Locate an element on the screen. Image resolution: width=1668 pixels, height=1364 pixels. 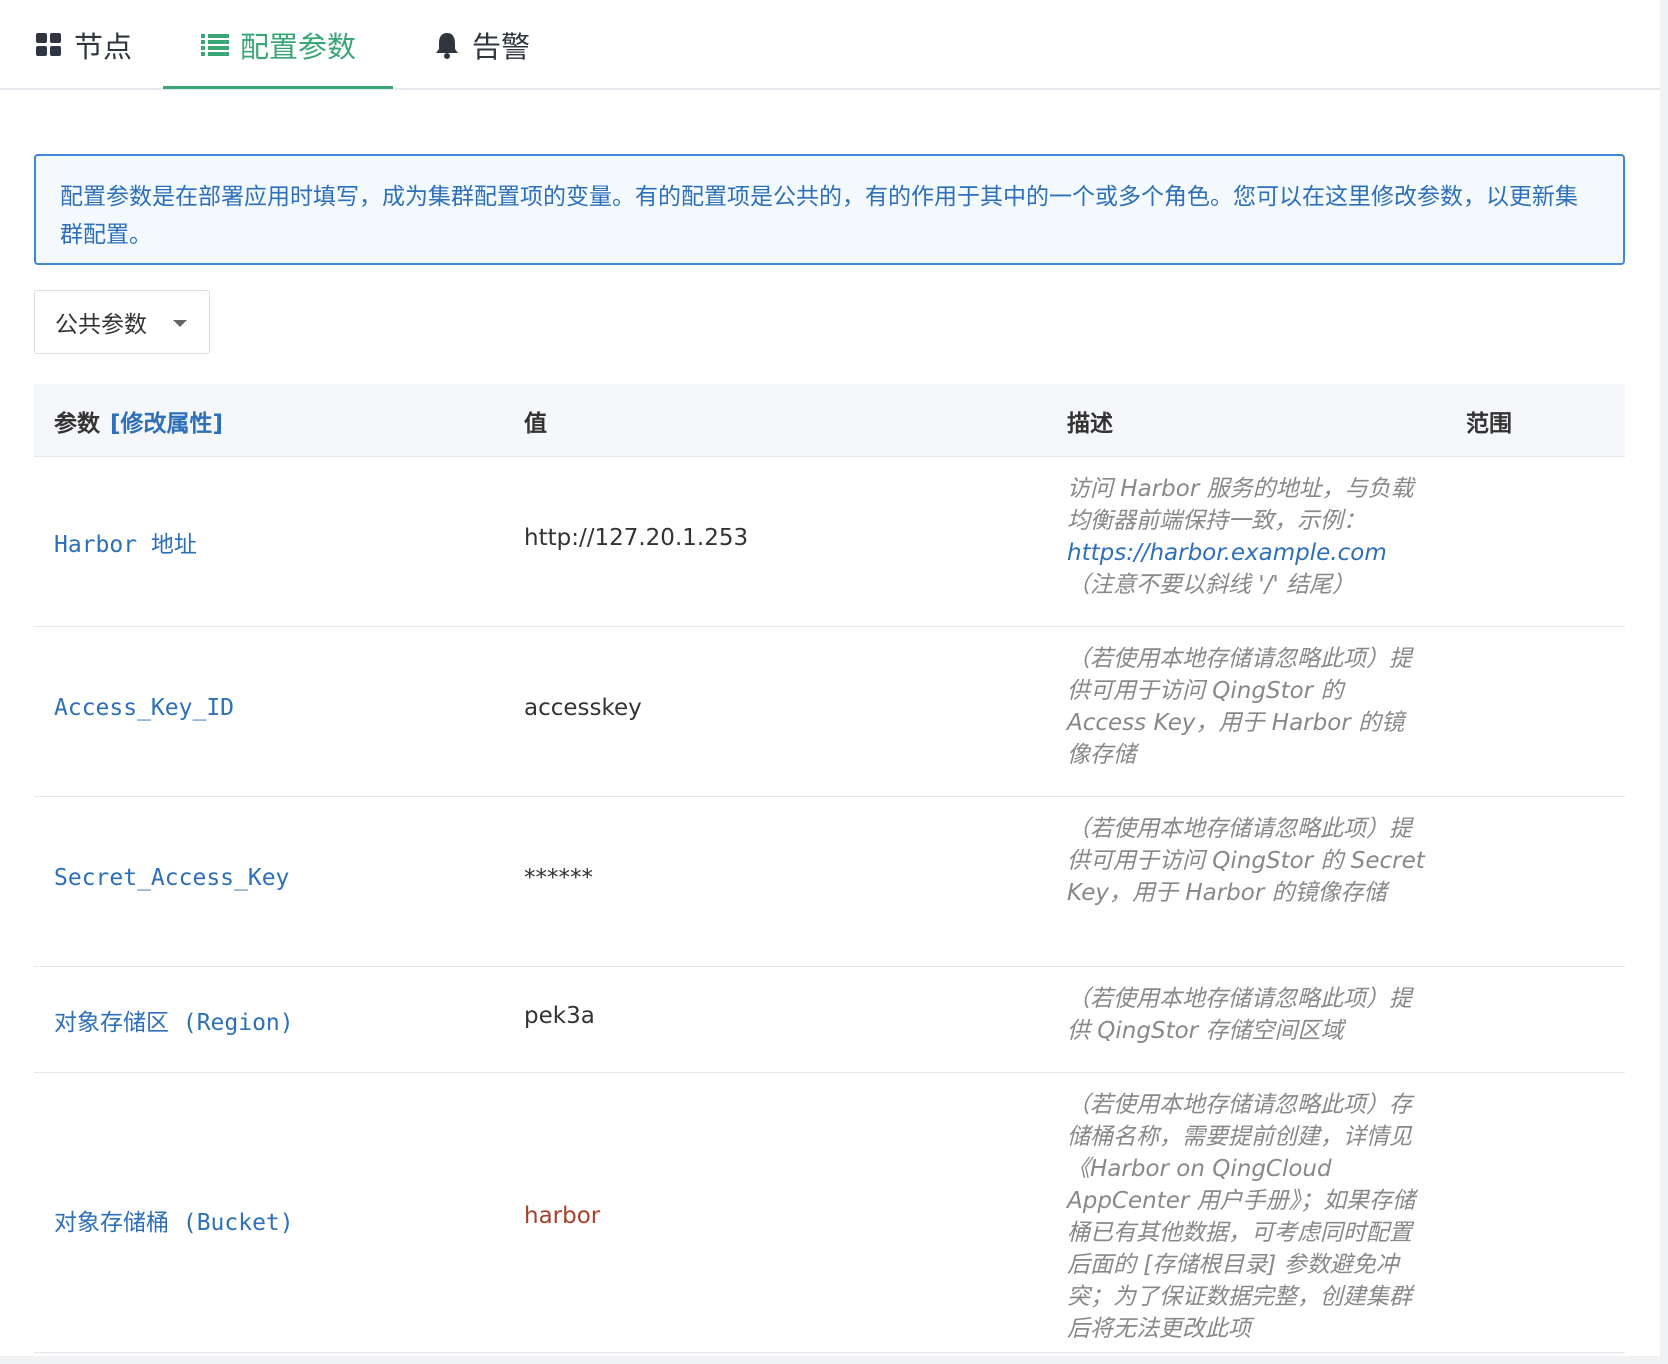
param-desc: （若使用本地存储请忽略此项）提供 QingStor 存储空间区域 is located at coordinates (1239, 1015).